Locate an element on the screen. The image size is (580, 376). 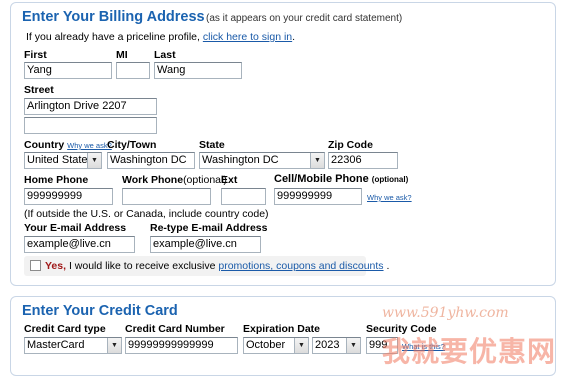
country-label: Country Why we ask? is located at coordinates (68, 145).